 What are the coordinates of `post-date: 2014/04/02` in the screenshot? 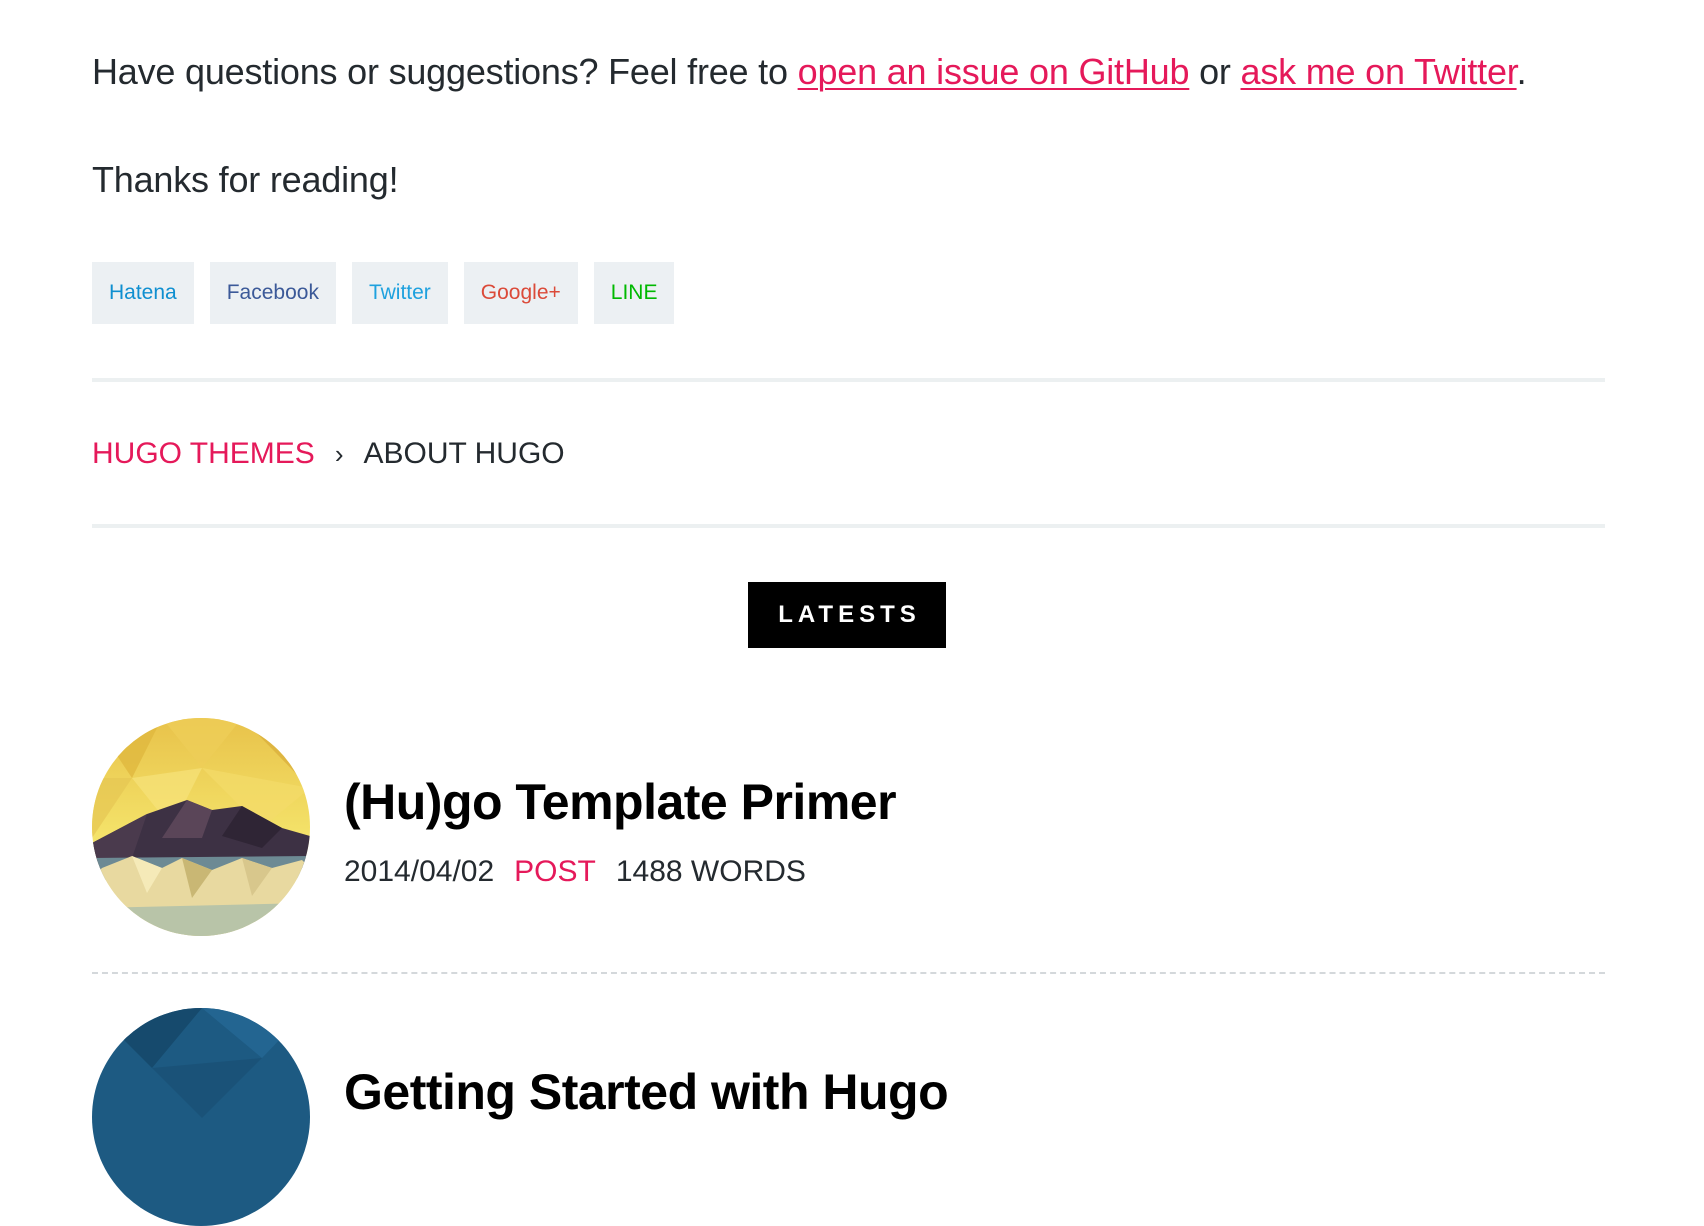 It's located at (419, 871).